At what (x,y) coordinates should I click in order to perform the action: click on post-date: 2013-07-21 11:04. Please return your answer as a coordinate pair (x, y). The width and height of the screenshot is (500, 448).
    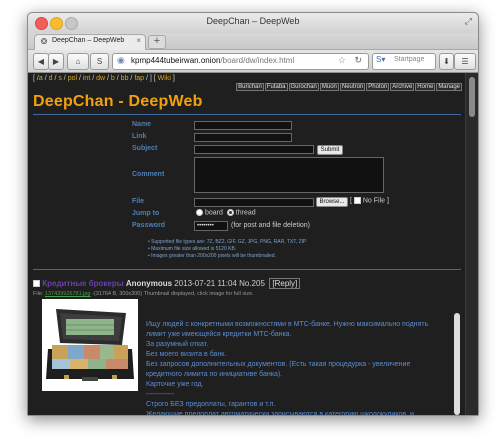
    Looking at the image, I should click on (205, 283).